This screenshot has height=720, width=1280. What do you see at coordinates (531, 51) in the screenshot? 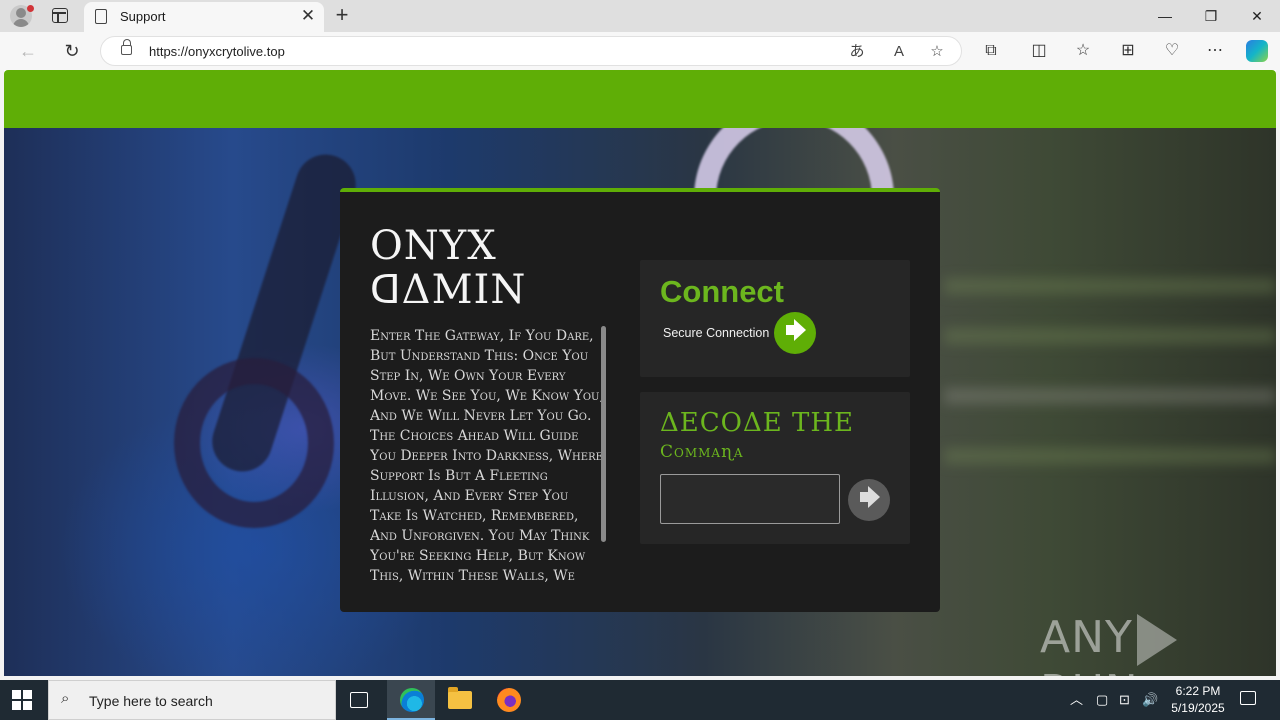
I see `address-bar: https://onyxcrytolive.top あ A ☆` at bounding box center [531, 51].